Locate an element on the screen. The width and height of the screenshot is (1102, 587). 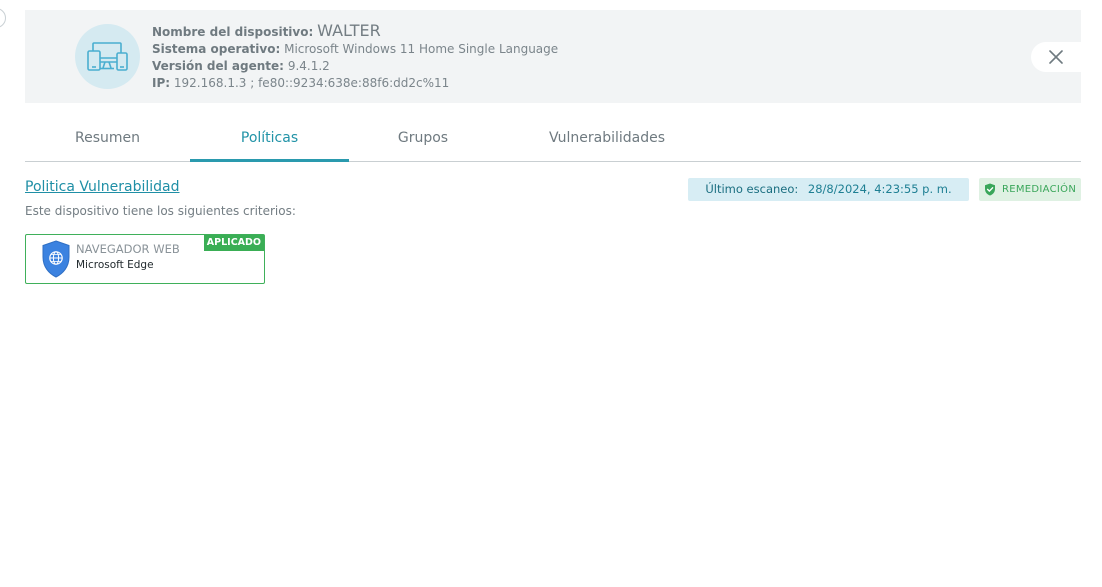
status-label: REMEDIACIÓN is located at coordinates (1039, 189).